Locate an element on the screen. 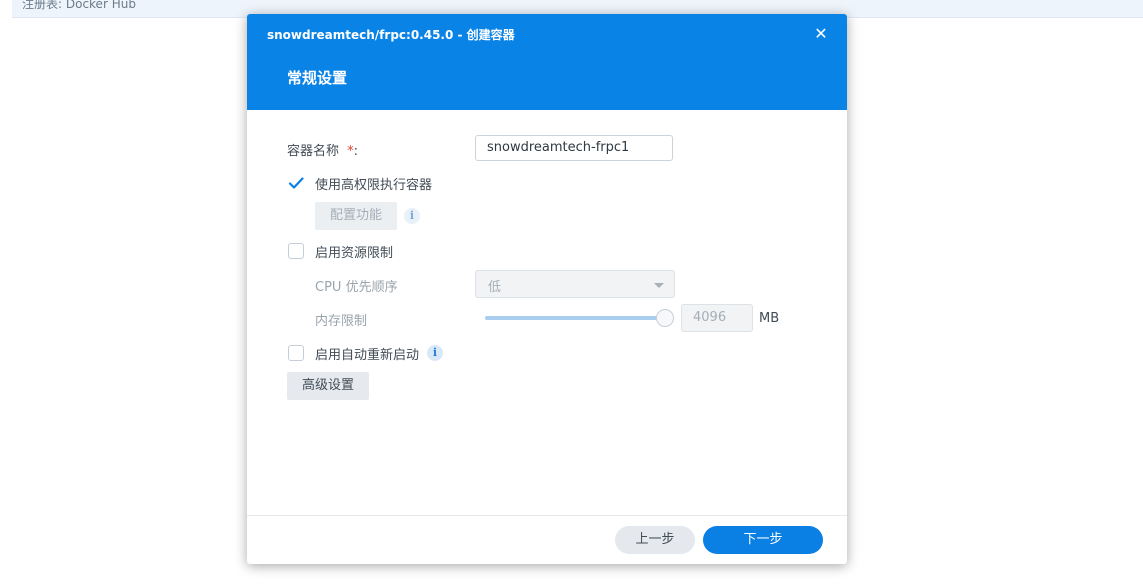  privileged-label: 使用高权限执行容器 is located at coordinates (374, 185).